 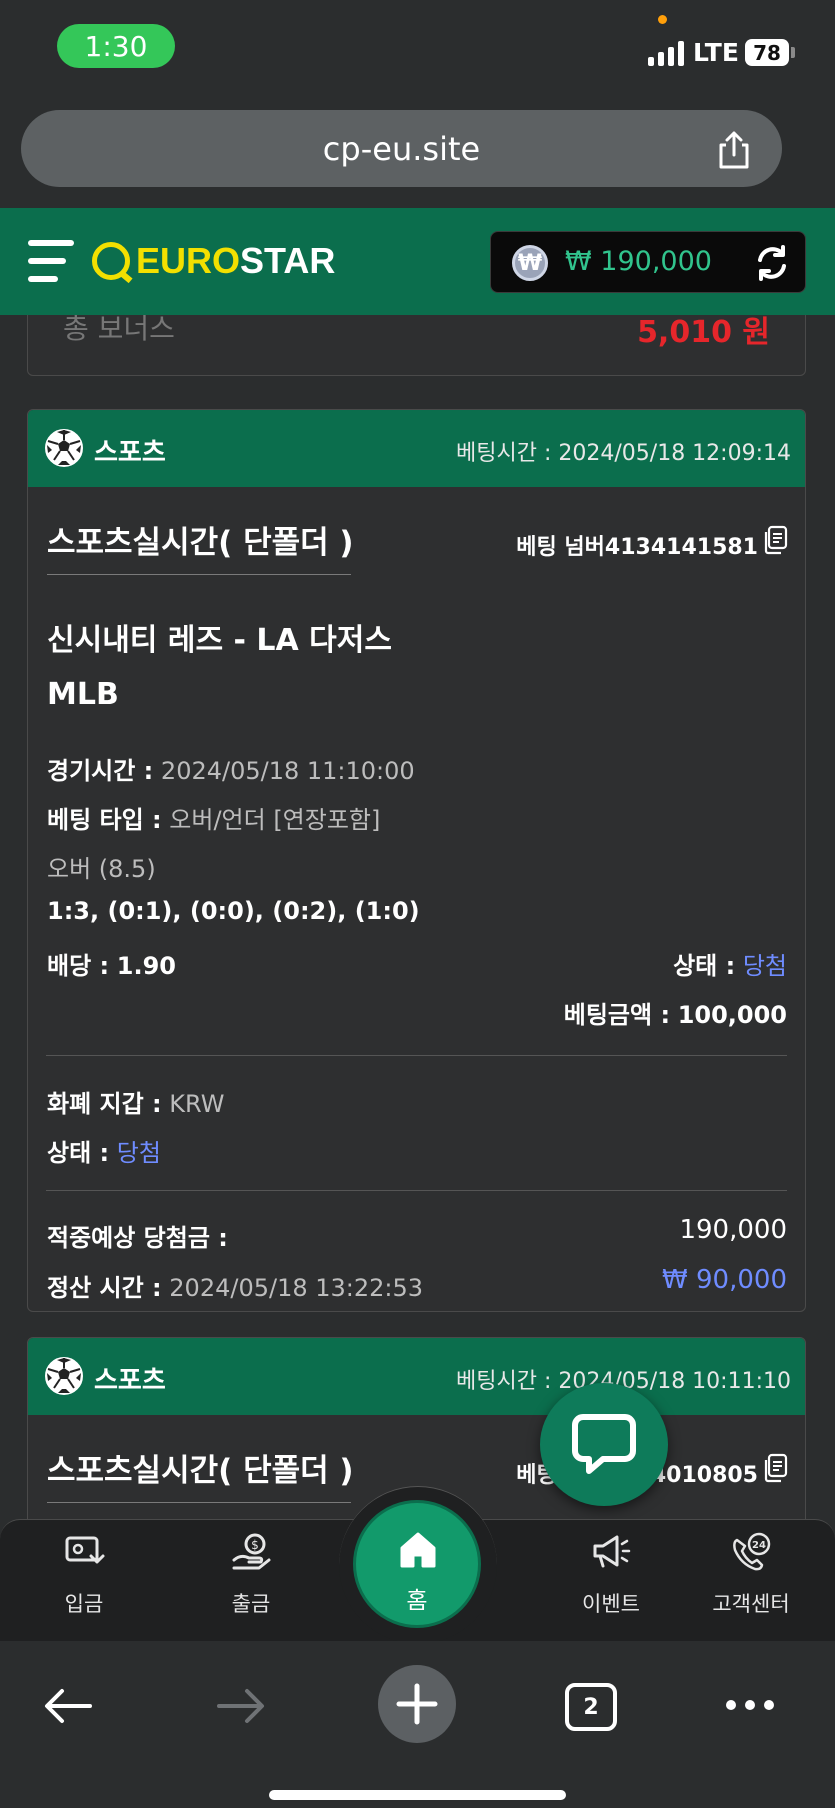 I want to click on settle-row: 정산 시간 : 2024/05/18 13:22:53, so click(x=235, y=1285).